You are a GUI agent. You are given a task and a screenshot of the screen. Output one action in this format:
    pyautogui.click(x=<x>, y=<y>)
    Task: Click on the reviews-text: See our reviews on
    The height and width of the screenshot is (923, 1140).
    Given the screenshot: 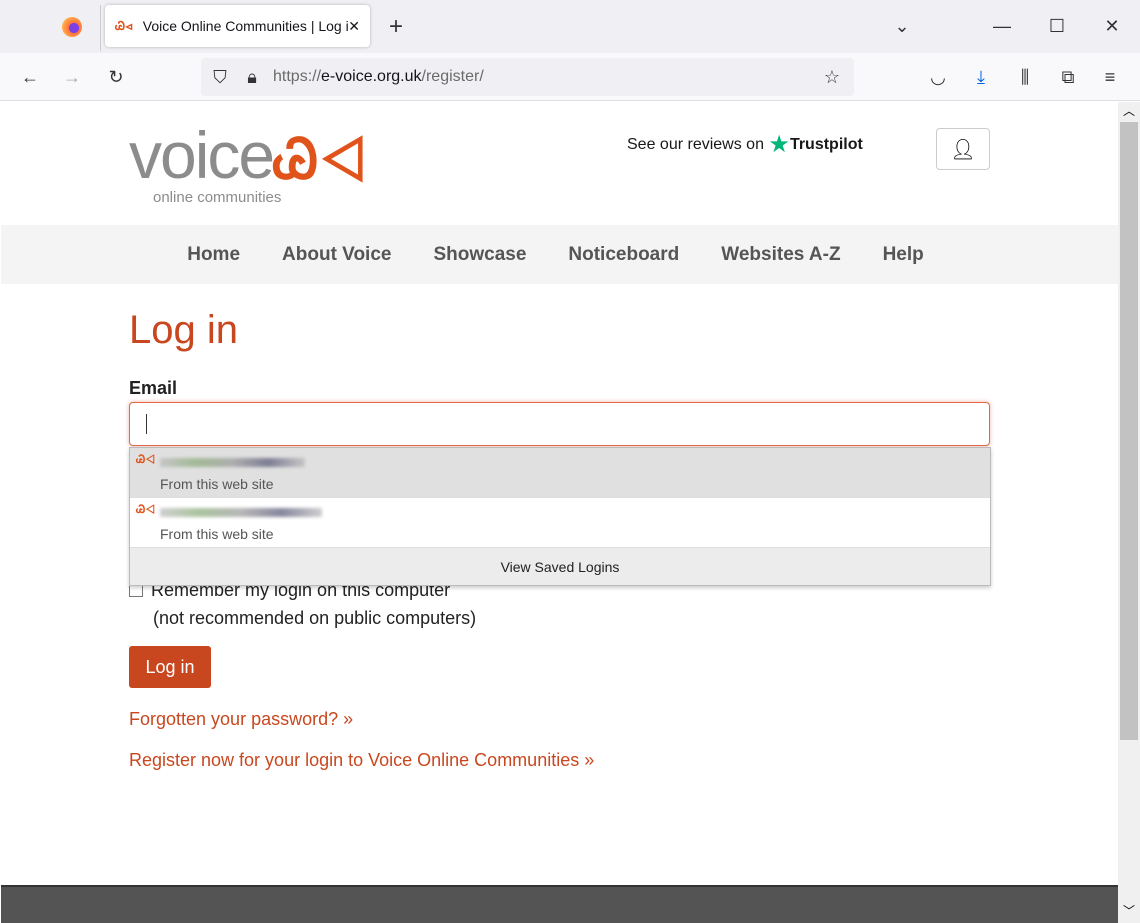 What is the action you would take?
    pyautogui.click(x=695, y=144)
    